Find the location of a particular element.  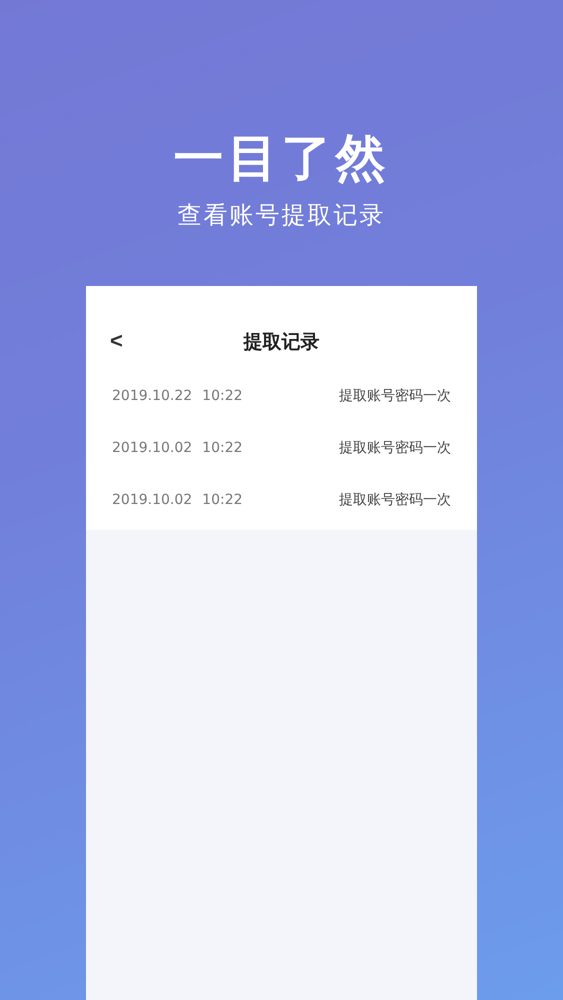

back-button: < is located at coordinates (116, 341).